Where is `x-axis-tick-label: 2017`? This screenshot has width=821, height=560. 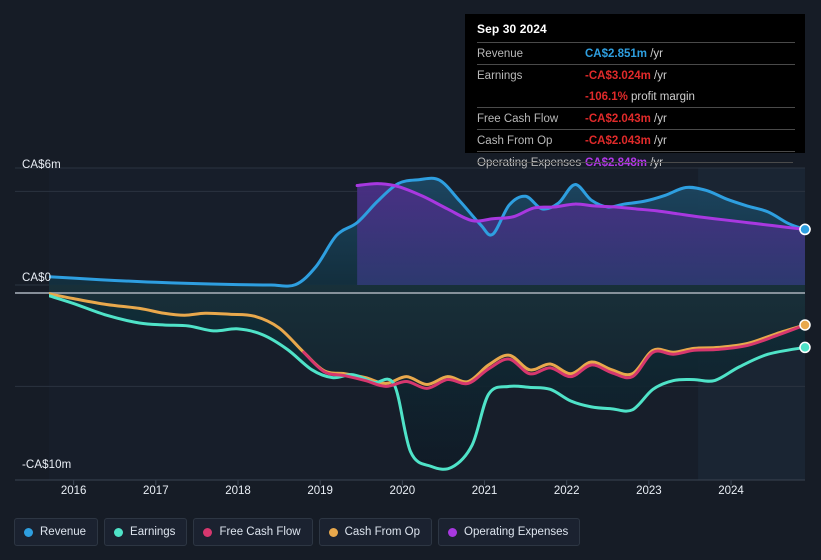 x-axis-tick-label: 2017 is located at coordinates (156, 491).